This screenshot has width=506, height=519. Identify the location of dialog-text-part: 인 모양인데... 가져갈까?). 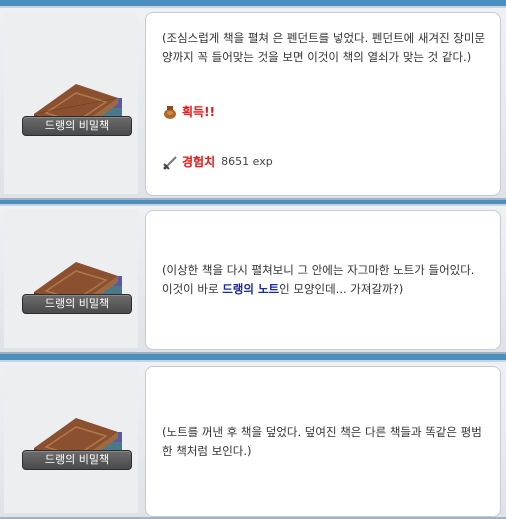
(341, 289).